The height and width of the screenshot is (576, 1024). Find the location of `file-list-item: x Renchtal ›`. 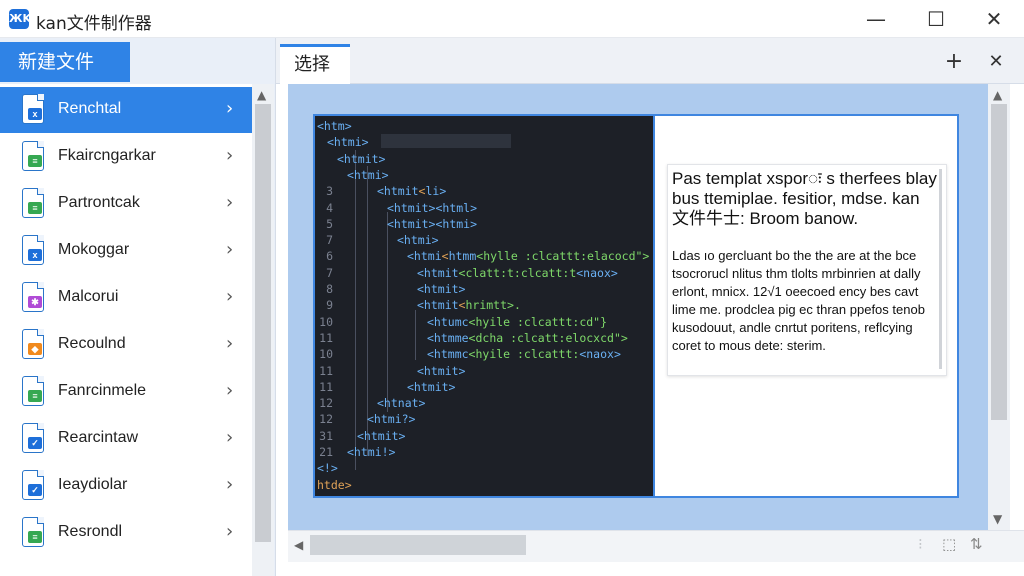

file-list-item: x Renchtal › is located at coordinates (126, 110).